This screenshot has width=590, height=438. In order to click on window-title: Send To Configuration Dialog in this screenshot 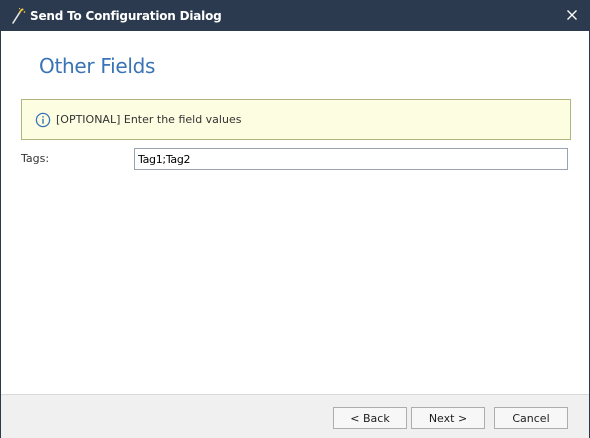, I will do `click(126, 16)`.